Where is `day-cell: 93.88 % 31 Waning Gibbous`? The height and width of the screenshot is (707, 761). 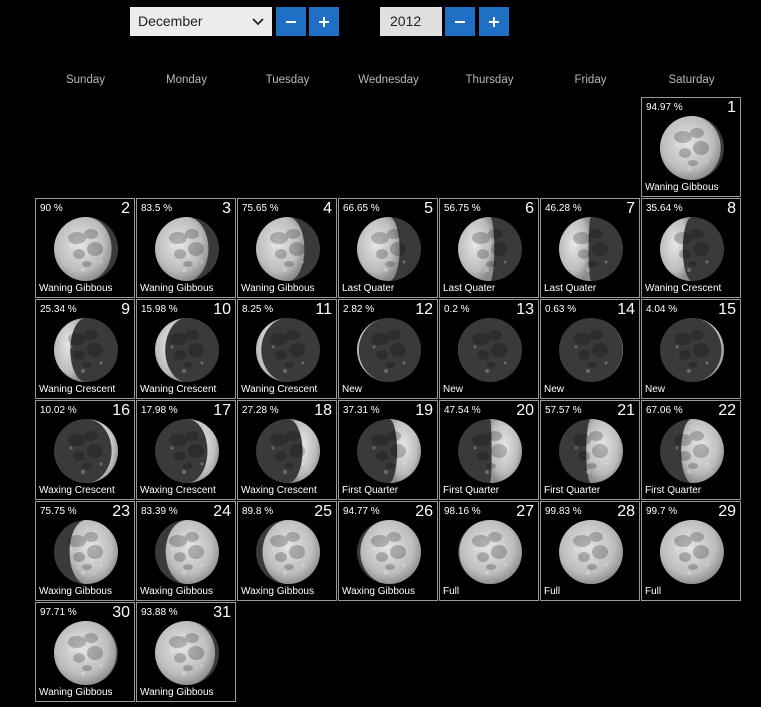 day-cell: 93.88 % 31 Waning Gibbous is located at coordinates (186, 652).